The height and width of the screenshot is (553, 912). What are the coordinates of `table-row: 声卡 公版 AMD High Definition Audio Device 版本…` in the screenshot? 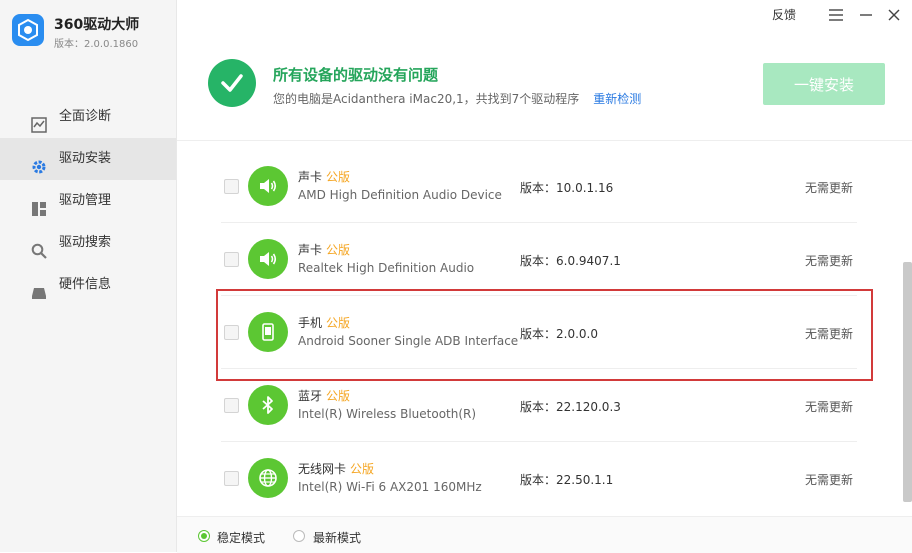 It's located at (537, 186).